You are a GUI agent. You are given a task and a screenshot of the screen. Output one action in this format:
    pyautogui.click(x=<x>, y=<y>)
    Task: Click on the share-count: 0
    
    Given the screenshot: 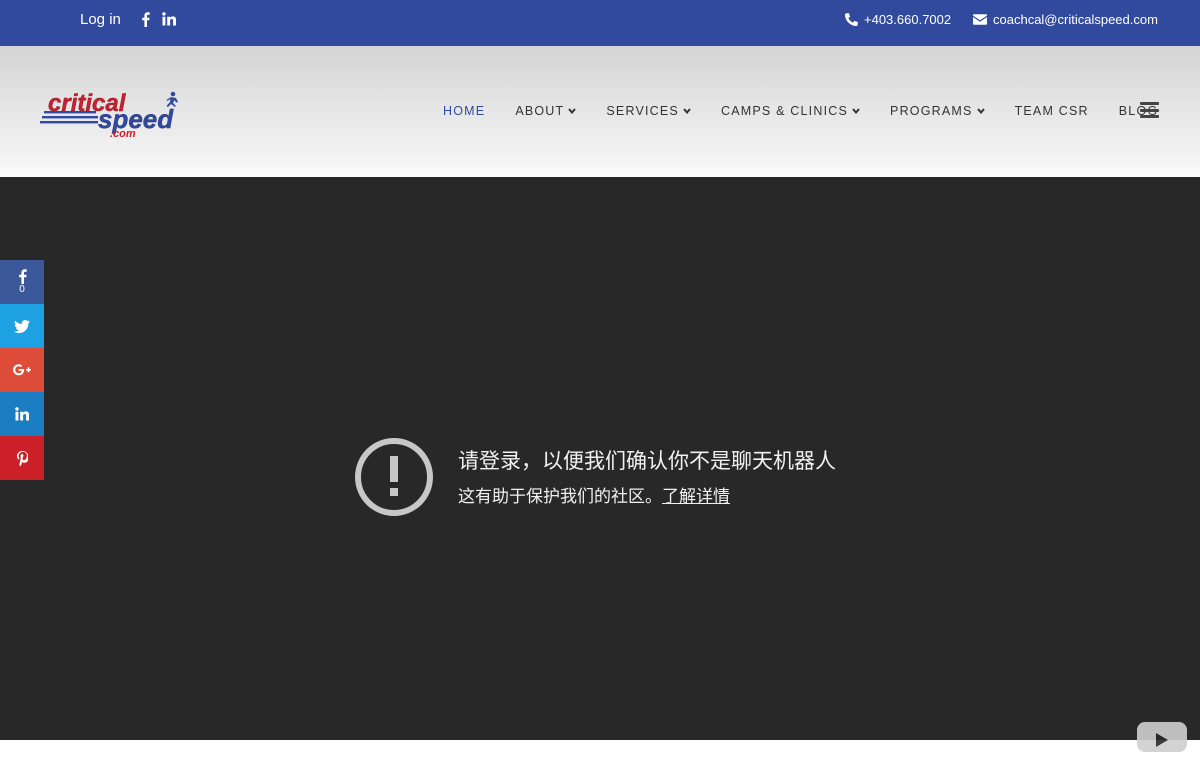 What is the action you would take?
    pyautogui.click(x=22, y=289)
    